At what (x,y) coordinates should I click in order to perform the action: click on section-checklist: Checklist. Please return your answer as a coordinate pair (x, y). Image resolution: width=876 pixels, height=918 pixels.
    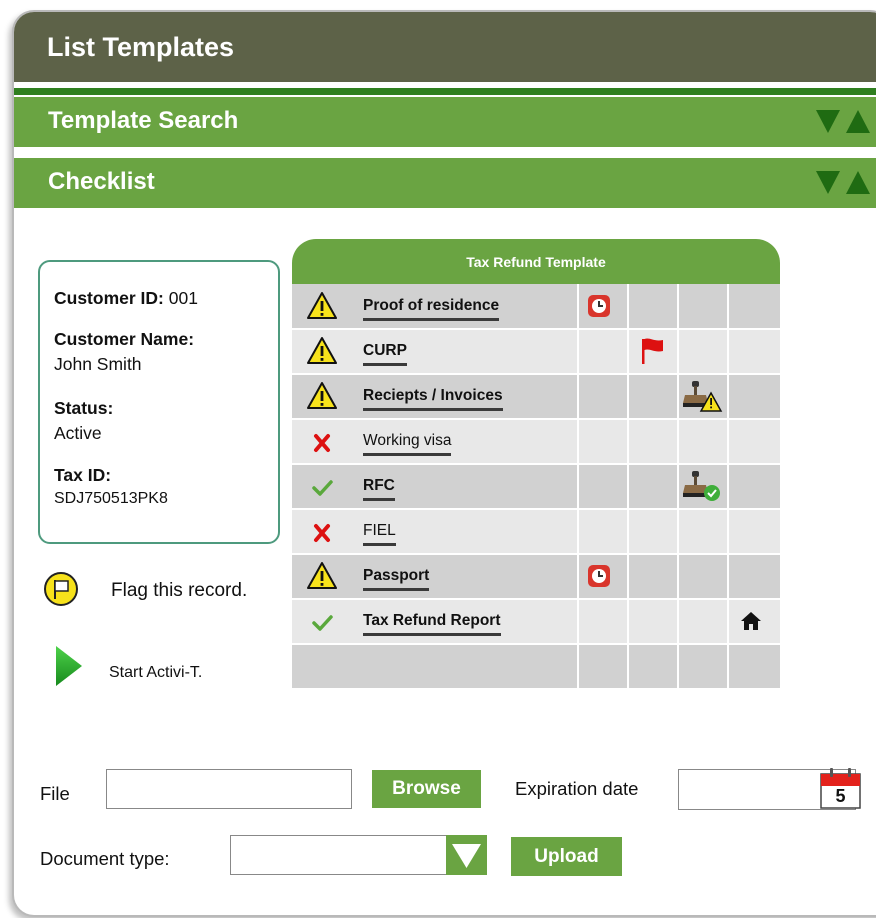
    Looking at the image, I should click on (445, 183).